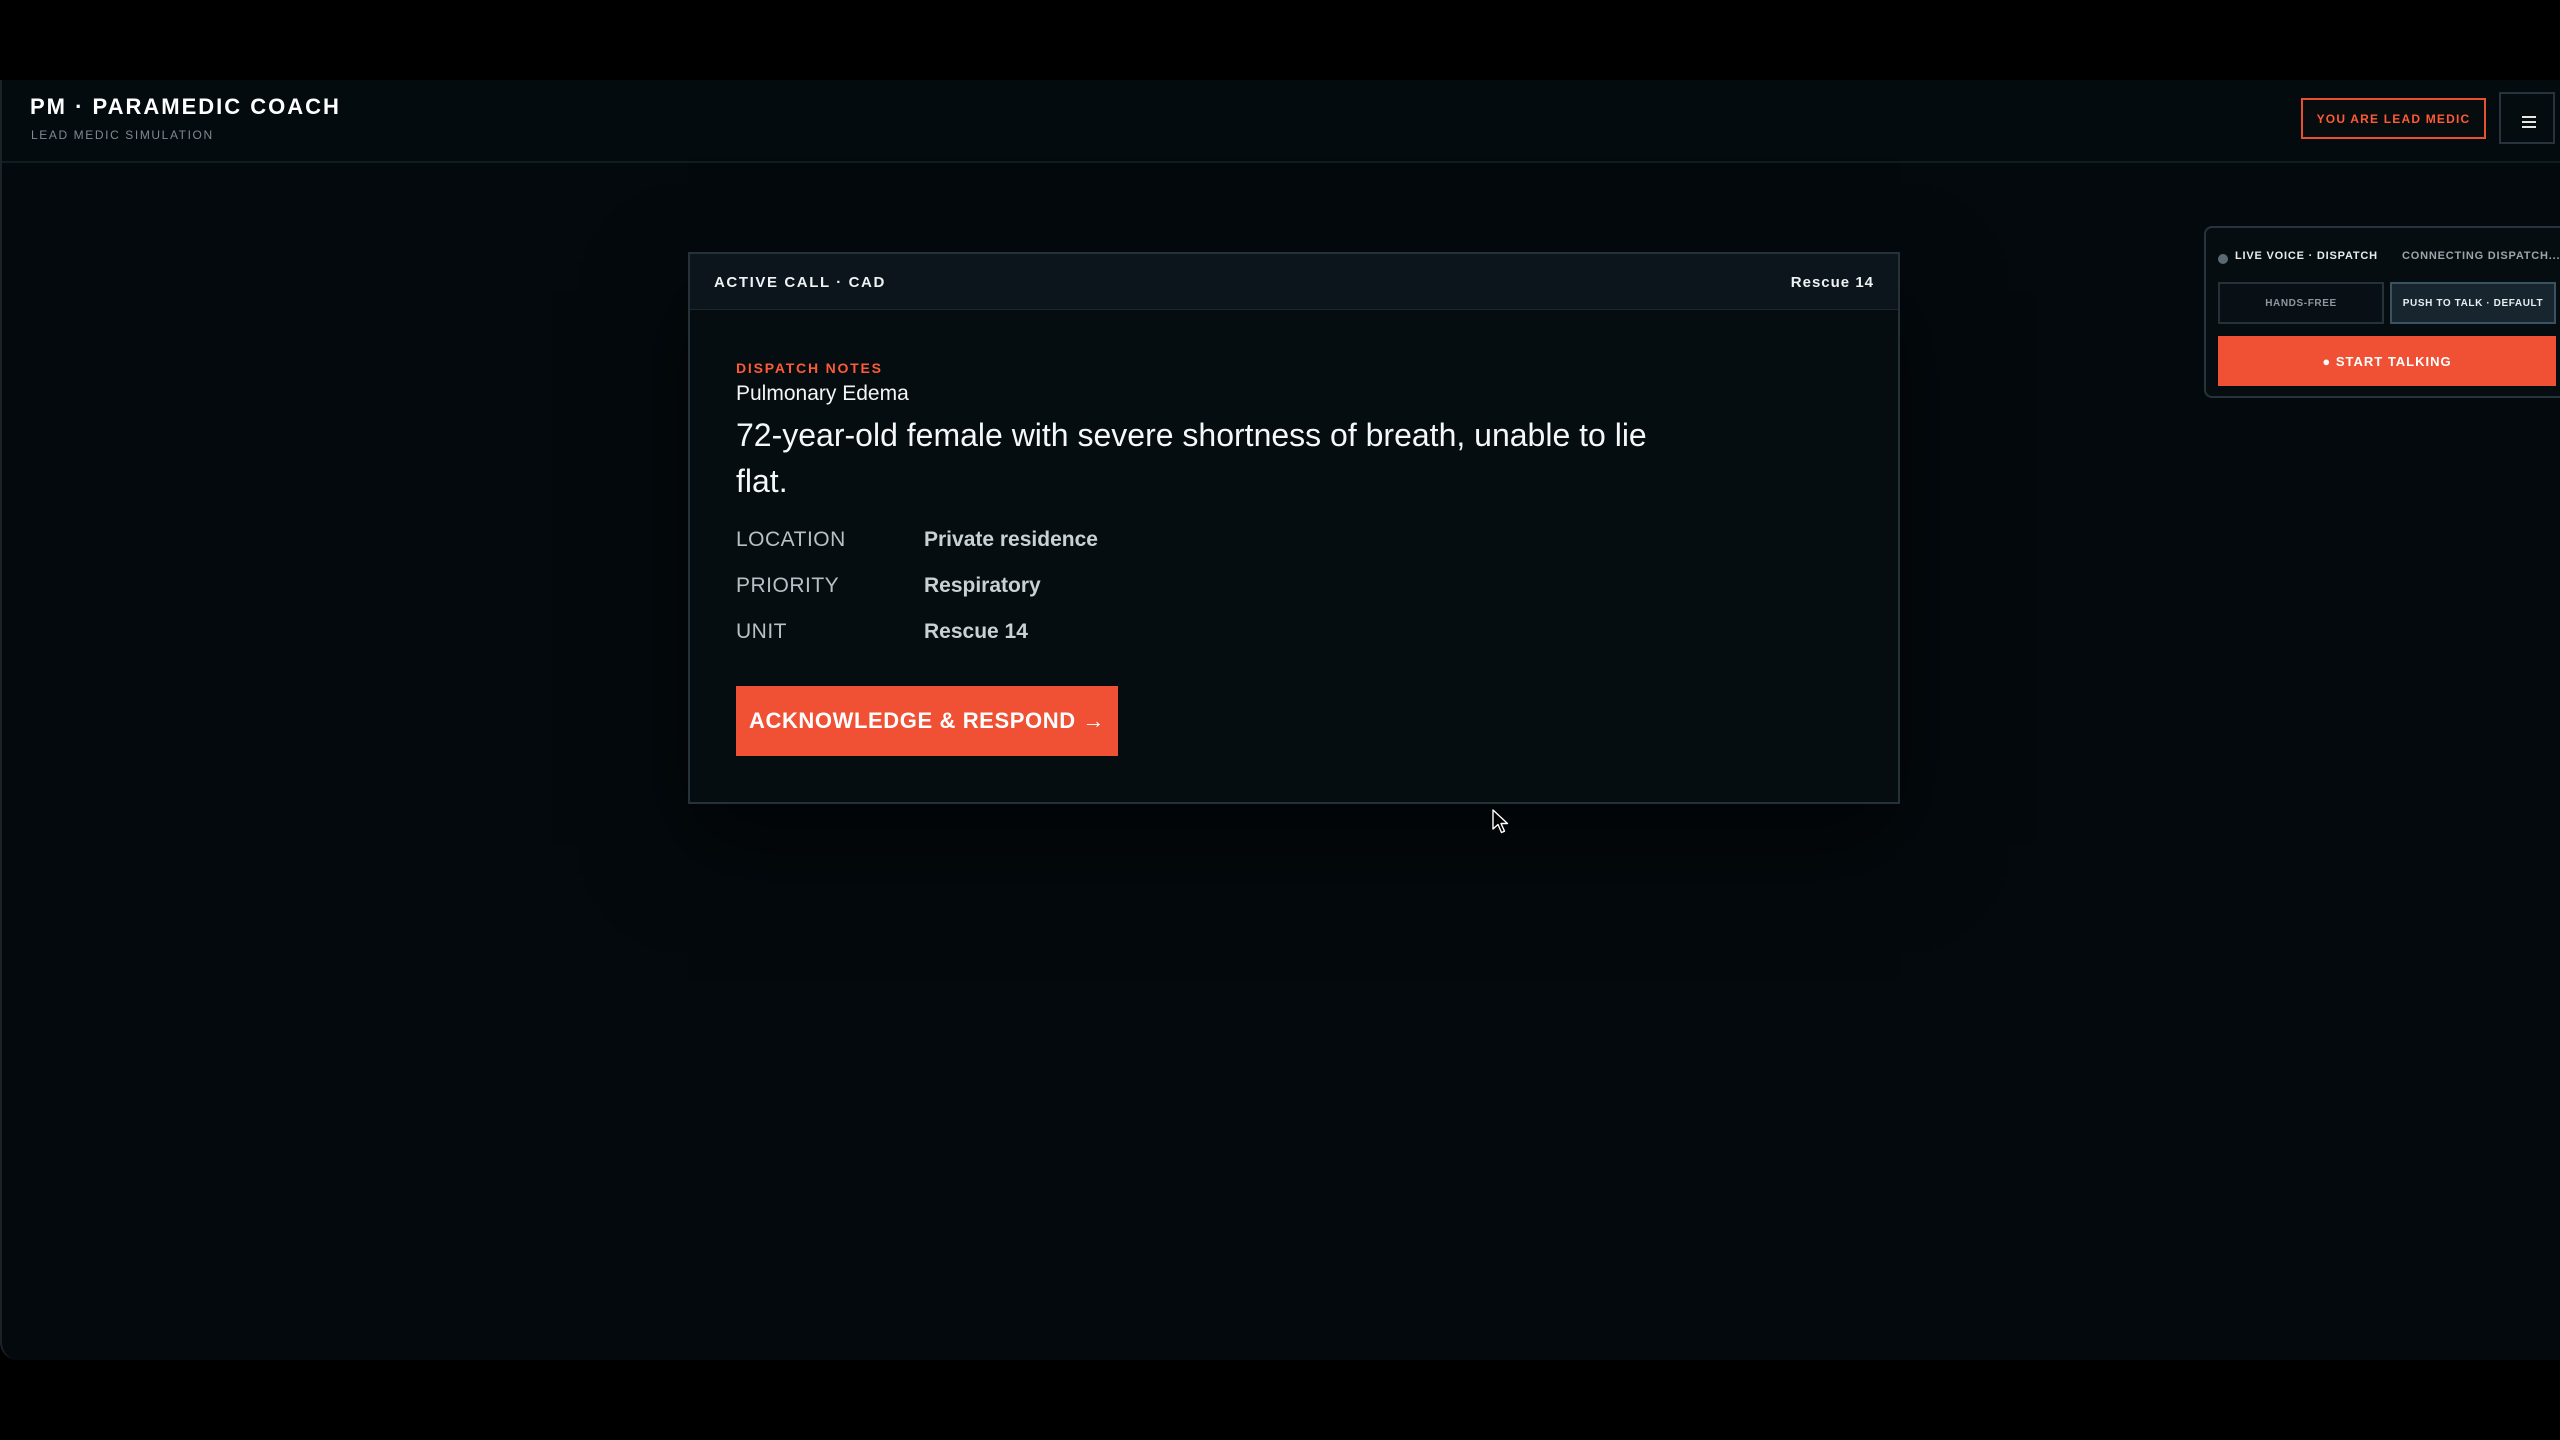 Image resolution: width=2560 pixels, height=1440 pixels. What do you see at coordinates (976, 631) in the screenshot?
I see `detail-value: Rescue 14` at bounding box center [976, 631].